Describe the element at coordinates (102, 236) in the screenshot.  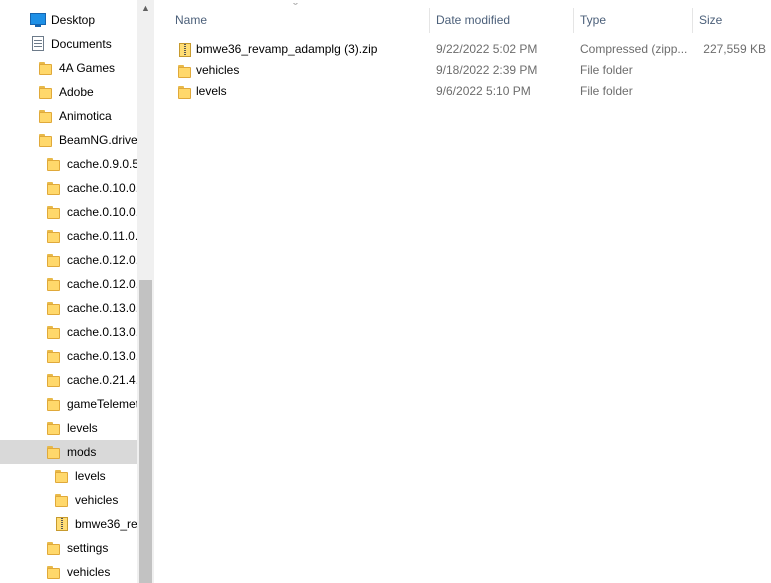
I see `nav-item-label: cache.0.11.0.3` at that location.